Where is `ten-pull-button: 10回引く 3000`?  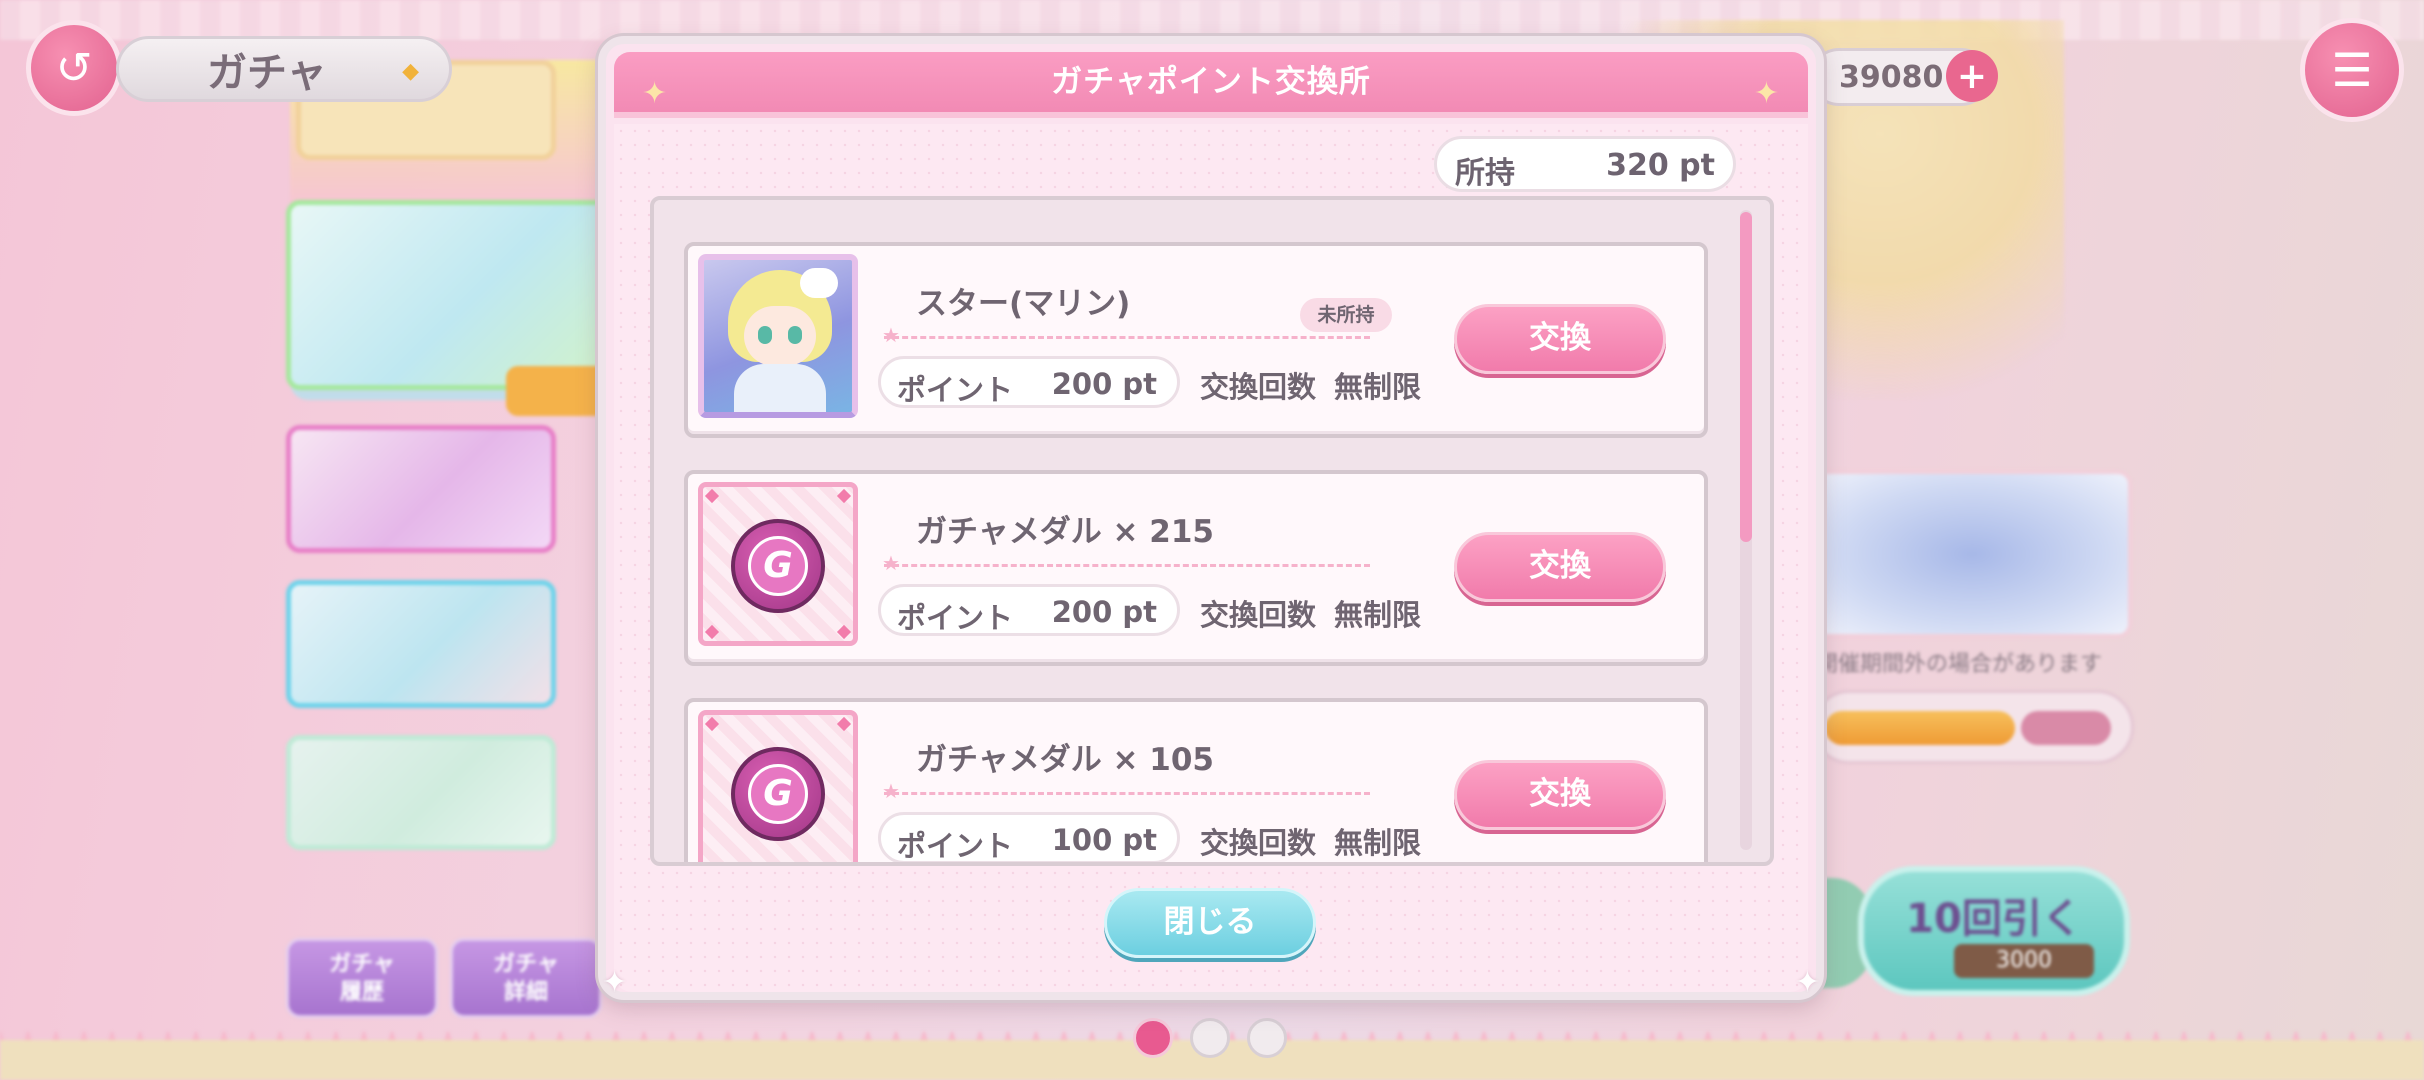
ten-pull-button: 10回引く 3000 is located at coordinates (1994, 931).